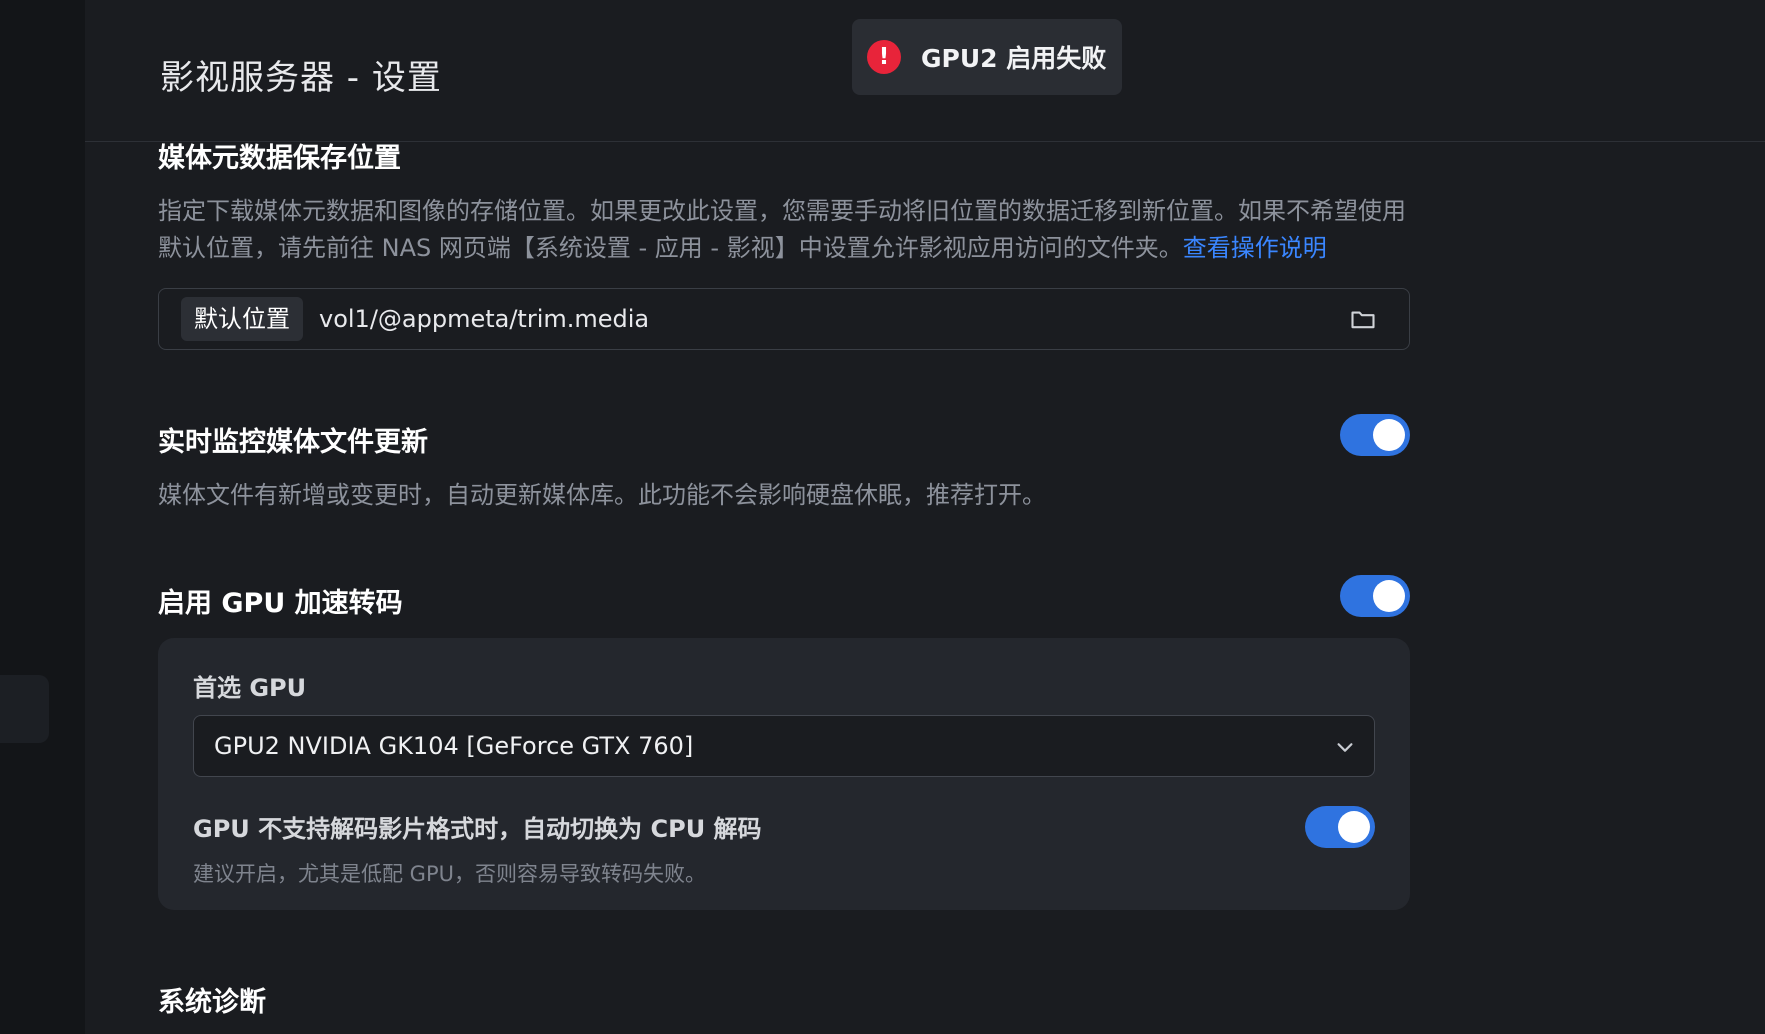 This screenshot has width=1765, height=1034. What do you see at coordinates (784, 746) in the screenshot?
I see `preferred-gpu-select: GPU2 NVIDIA GK104 [GeForce GTX 760]` at bounding box center [784, 746].